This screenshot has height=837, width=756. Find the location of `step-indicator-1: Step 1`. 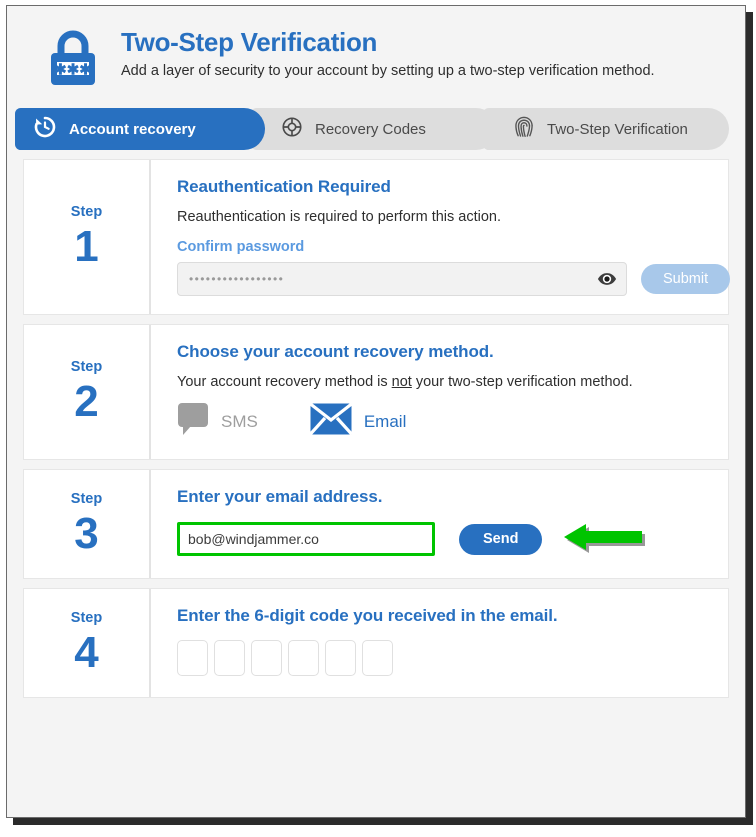

step-indicator-1: Step 1 is located at coordinates (86, 237).